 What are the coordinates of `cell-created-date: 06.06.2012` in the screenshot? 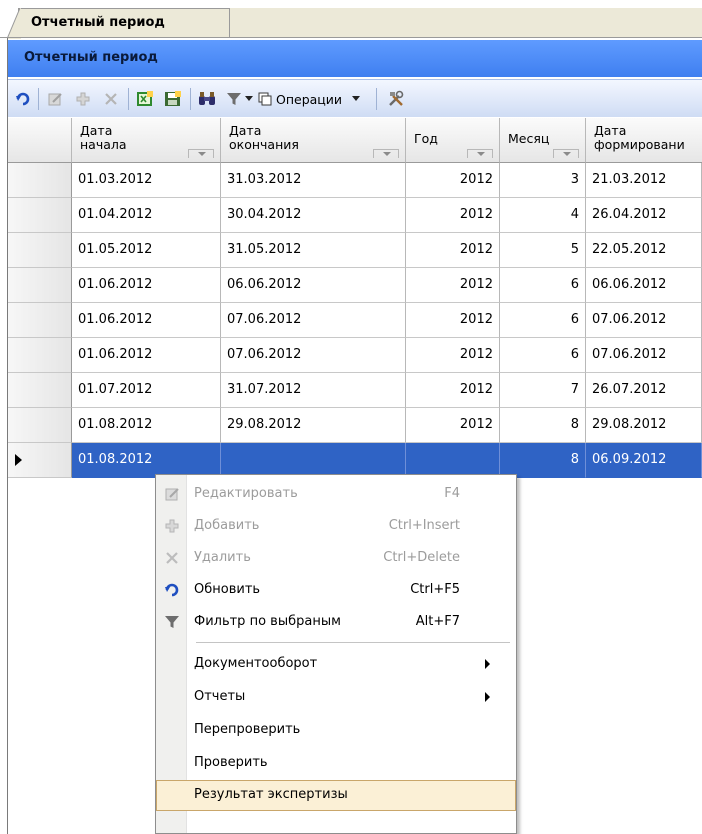 It's located at (644, 285).